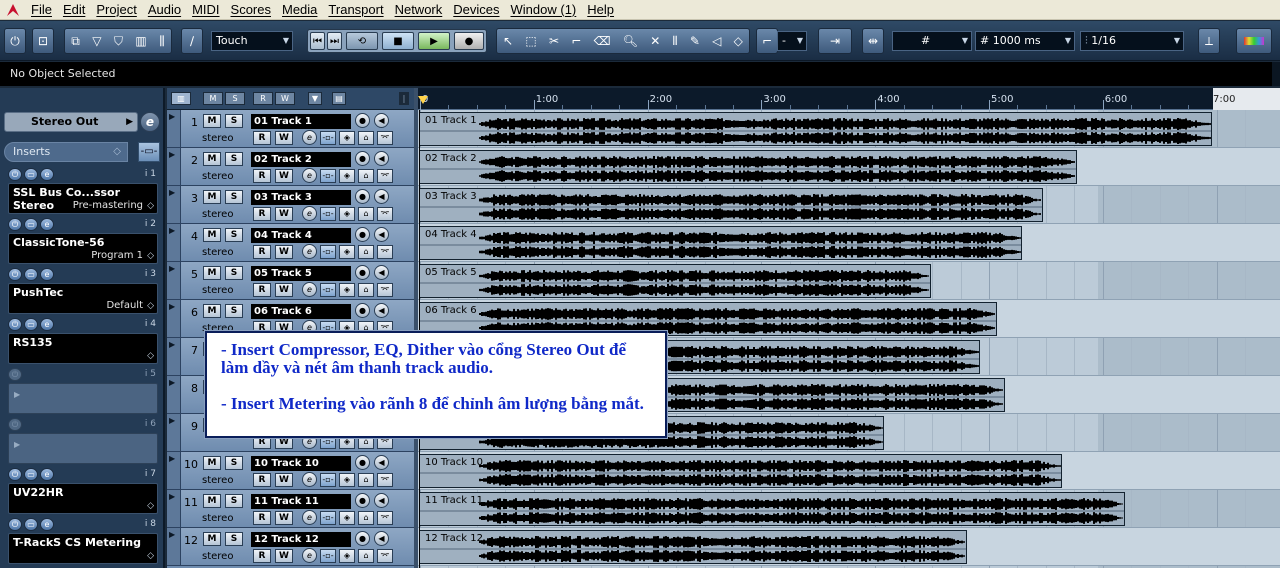 Image resolution: width=1280 pixels, height=568 pixels. Describe the element at coordinates (301, 197) in the screenshot. I see `track-name-field: 03 Track 3` at that location.